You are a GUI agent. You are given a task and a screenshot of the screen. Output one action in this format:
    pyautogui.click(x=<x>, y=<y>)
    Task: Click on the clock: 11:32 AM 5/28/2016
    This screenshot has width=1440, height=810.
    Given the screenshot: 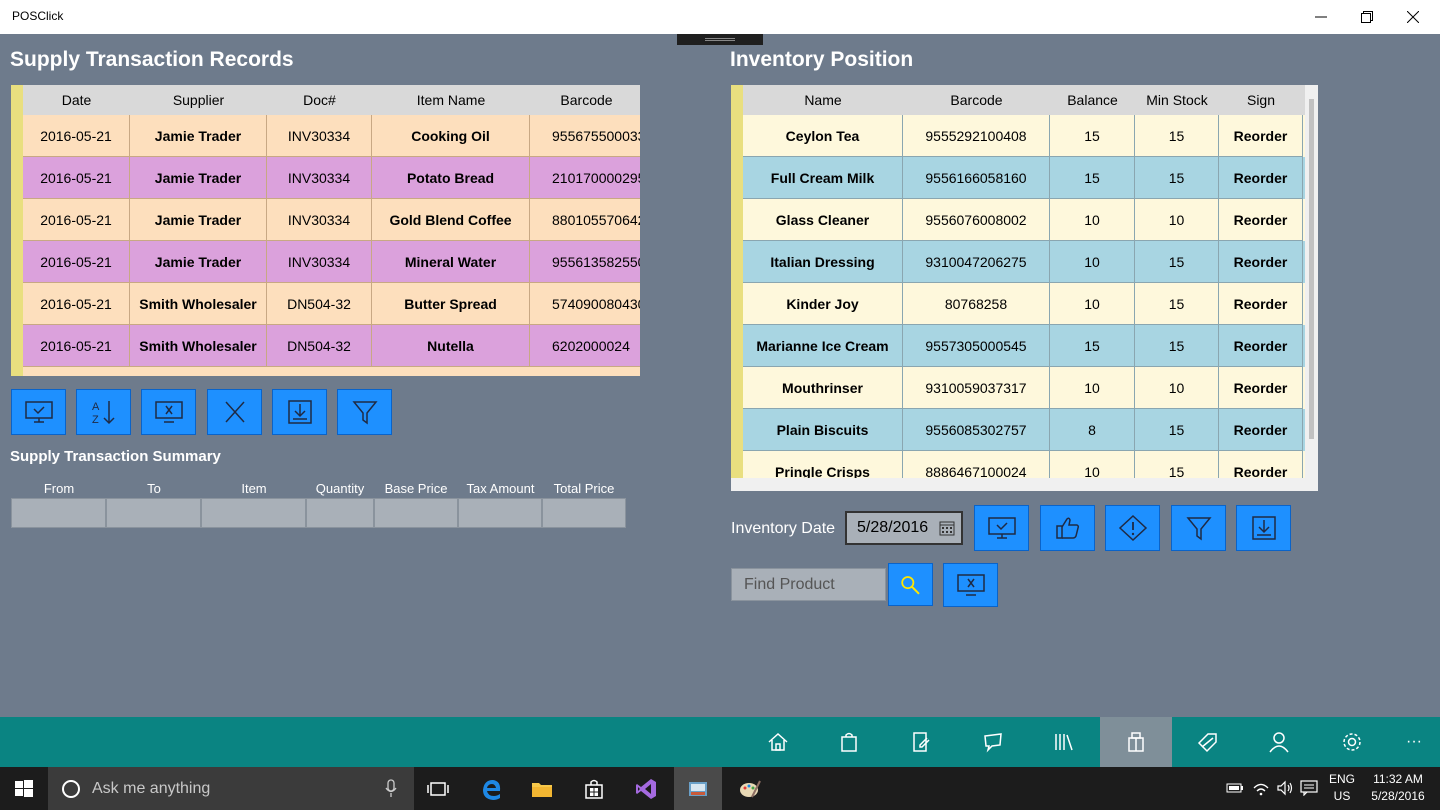 What is the action you would take?
    pyautogui.click(x=1398, y=787)
    